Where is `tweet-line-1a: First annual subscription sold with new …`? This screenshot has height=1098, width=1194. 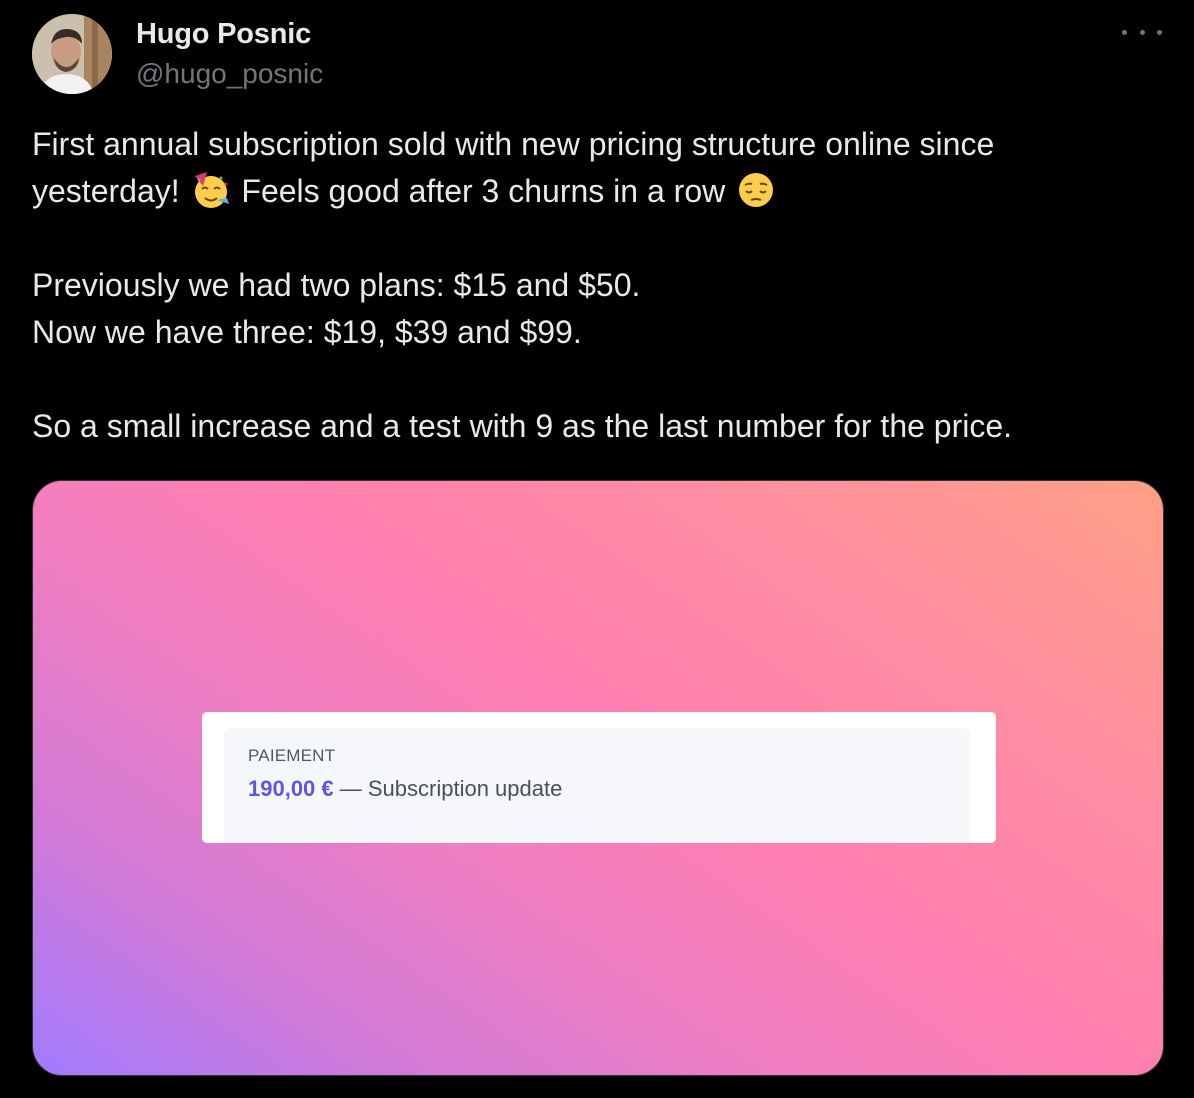
tweet-line-1a: First annual subscription sold with new … is located at coordinates (513, 144).